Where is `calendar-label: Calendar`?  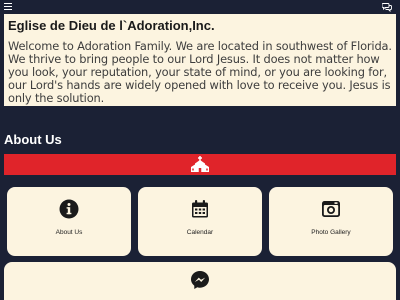
calendar-label: Calendar is located at coordinates (200, 232).